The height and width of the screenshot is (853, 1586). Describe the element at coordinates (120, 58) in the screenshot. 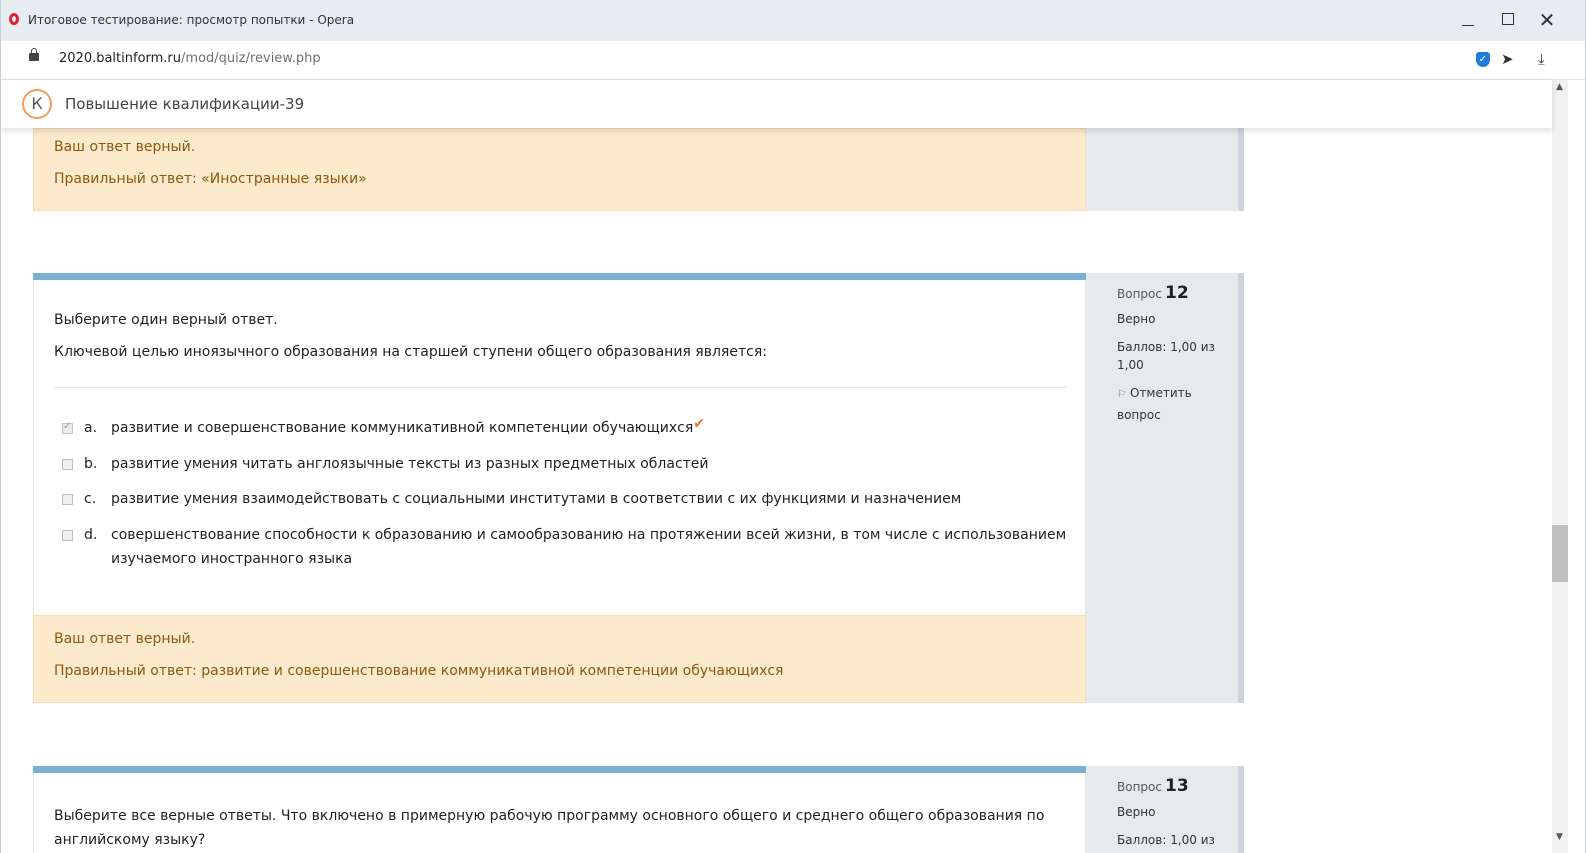

I see `url-host: 2020.baltinform.ru` at that location.